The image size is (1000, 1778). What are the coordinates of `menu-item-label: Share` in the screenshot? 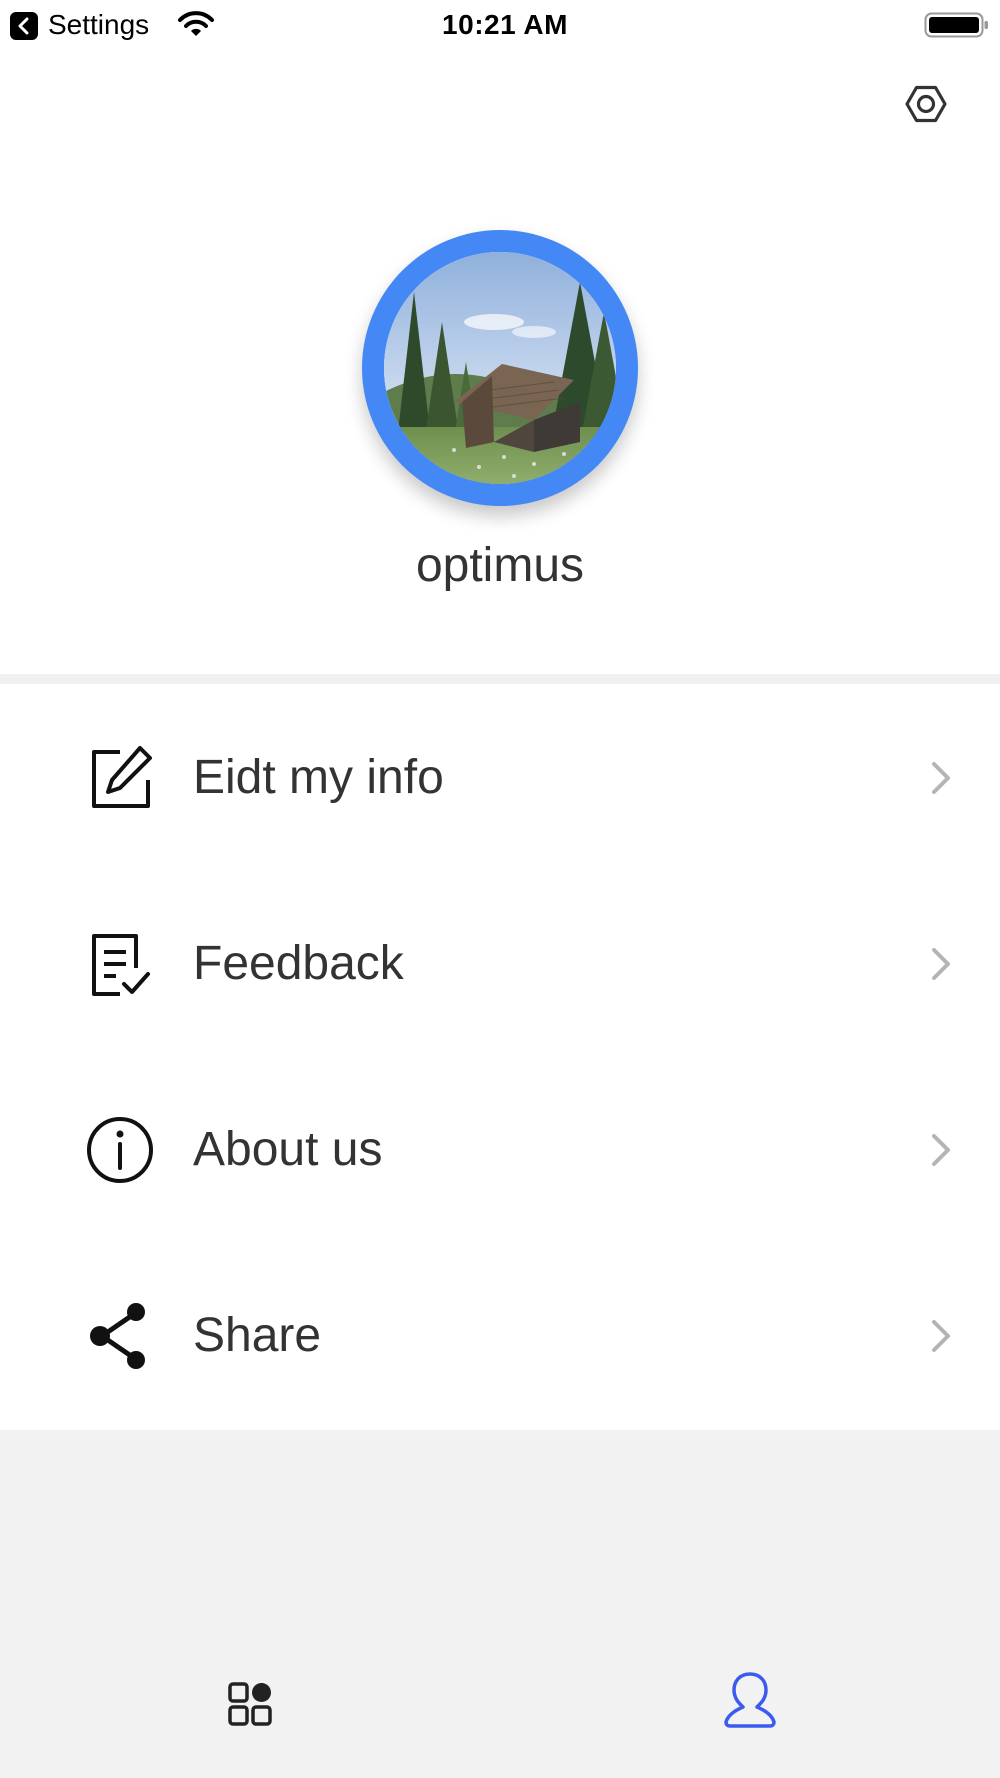 It's located at (257, 1335).